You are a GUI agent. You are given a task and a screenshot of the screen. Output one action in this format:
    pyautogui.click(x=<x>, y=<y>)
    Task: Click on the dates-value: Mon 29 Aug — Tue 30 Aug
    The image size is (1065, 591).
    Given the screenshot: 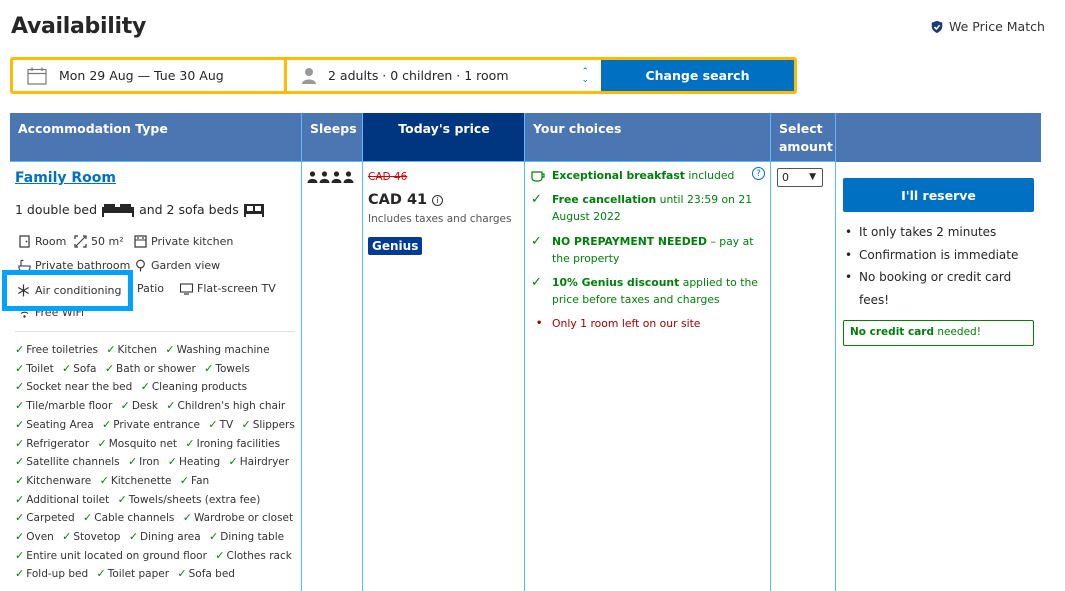 What is the action you would take?
    pyautogui.click(x=141, y=75)
    